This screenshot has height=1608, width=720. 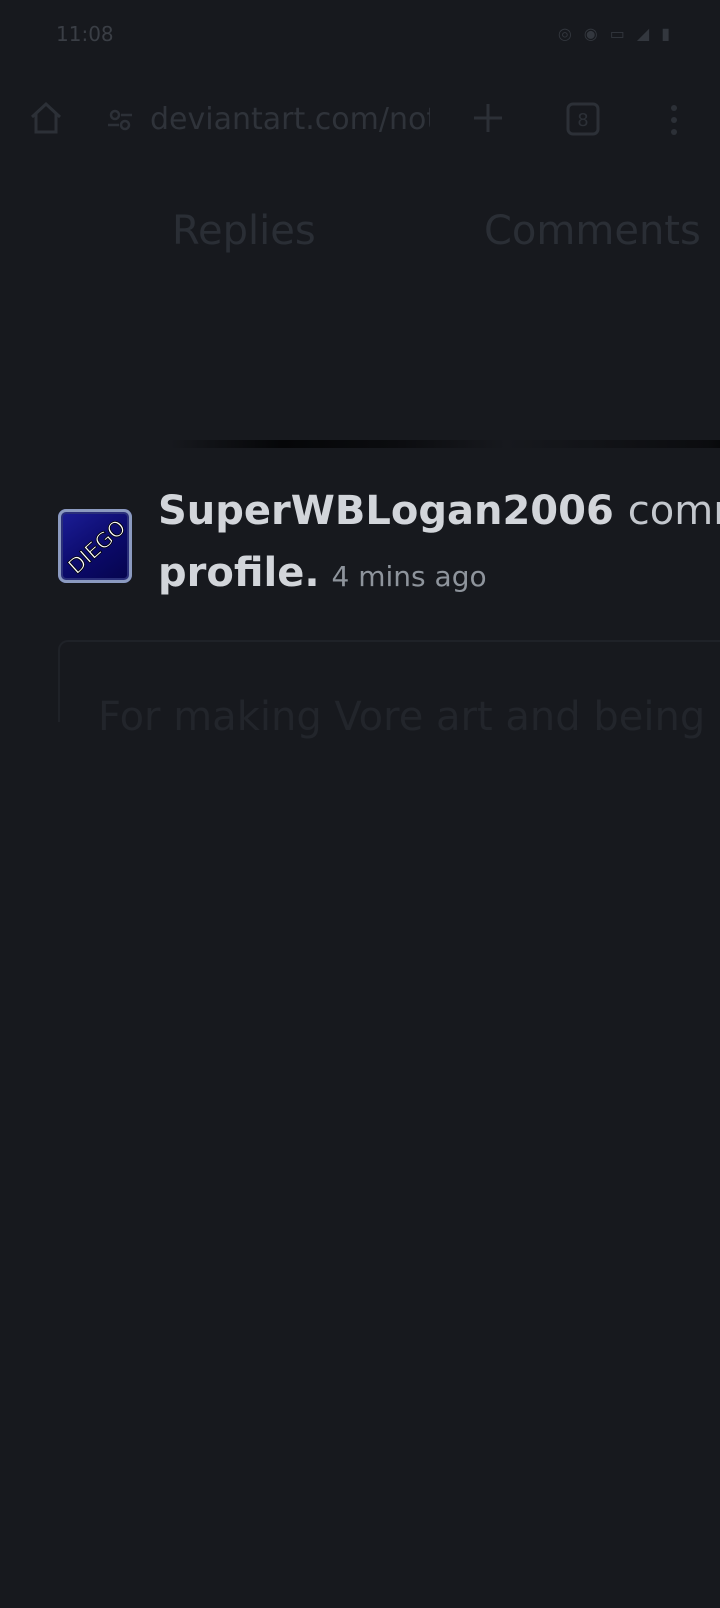 I want to click on home-icon, so click(x=46, y=117).